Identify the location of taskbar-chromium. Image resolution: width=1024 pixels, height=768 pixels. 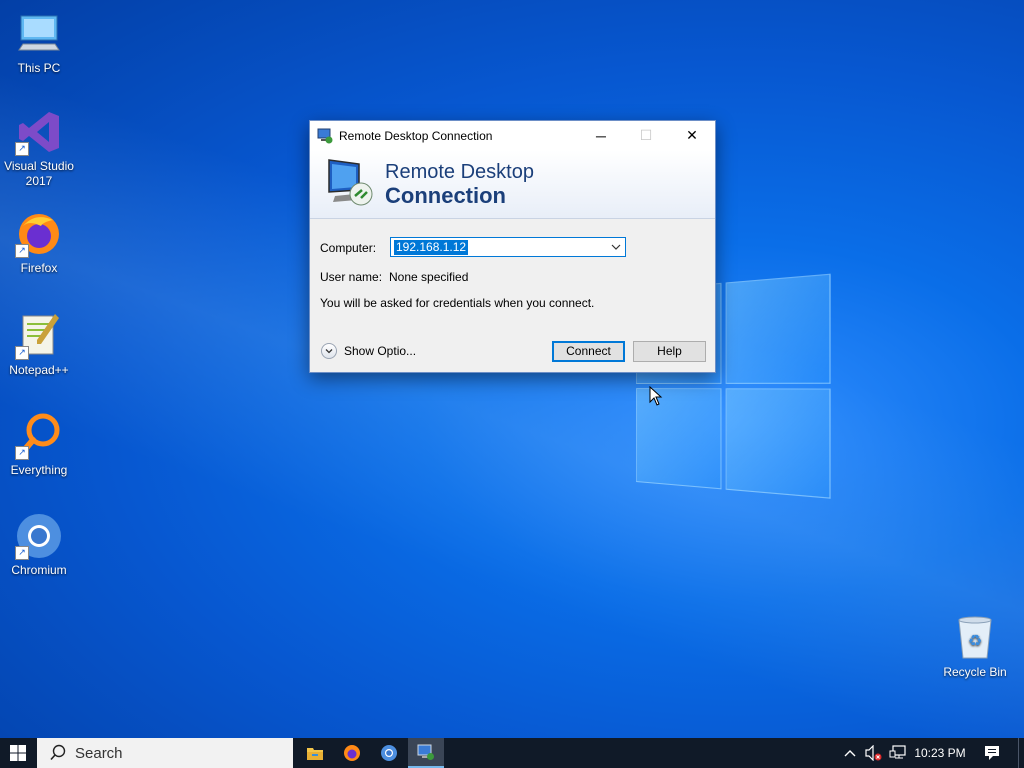
(389, 753).